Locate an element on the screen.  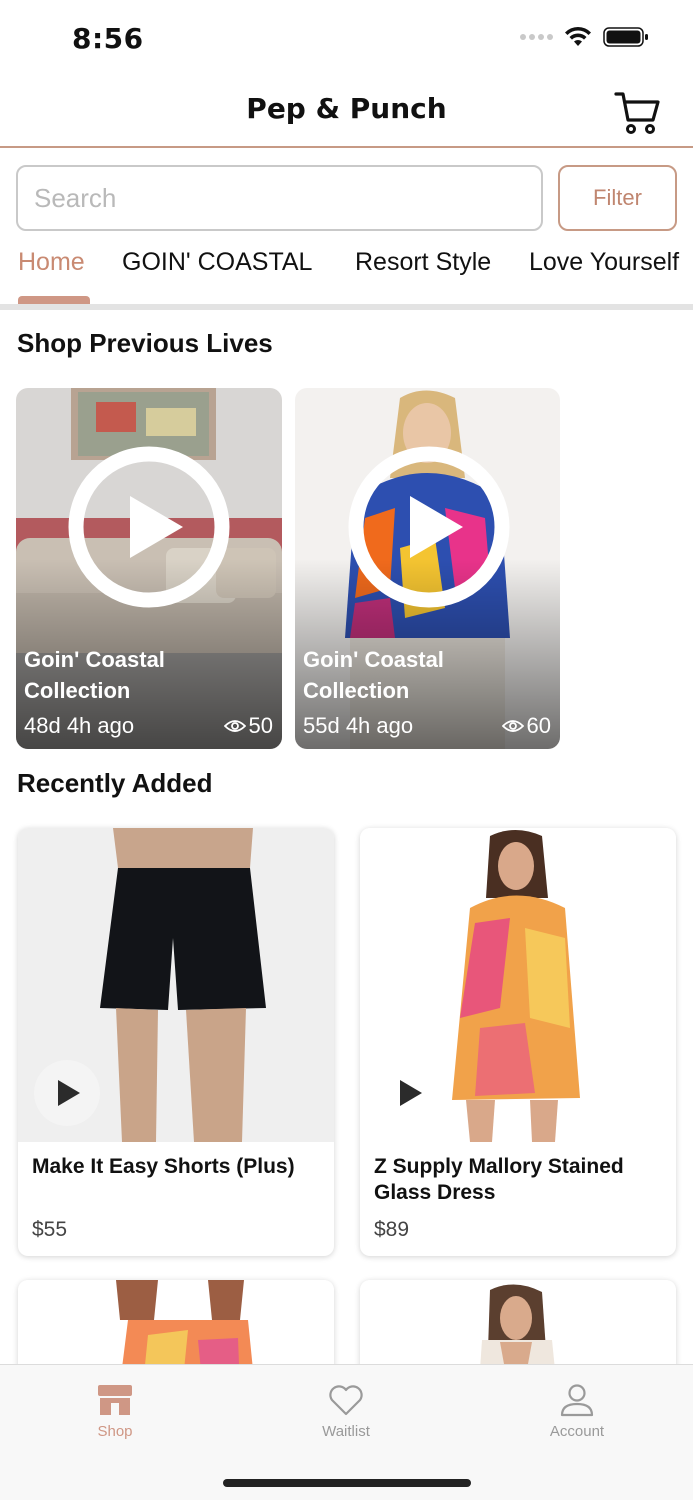
status-icons is located at coordinates (584, 37).